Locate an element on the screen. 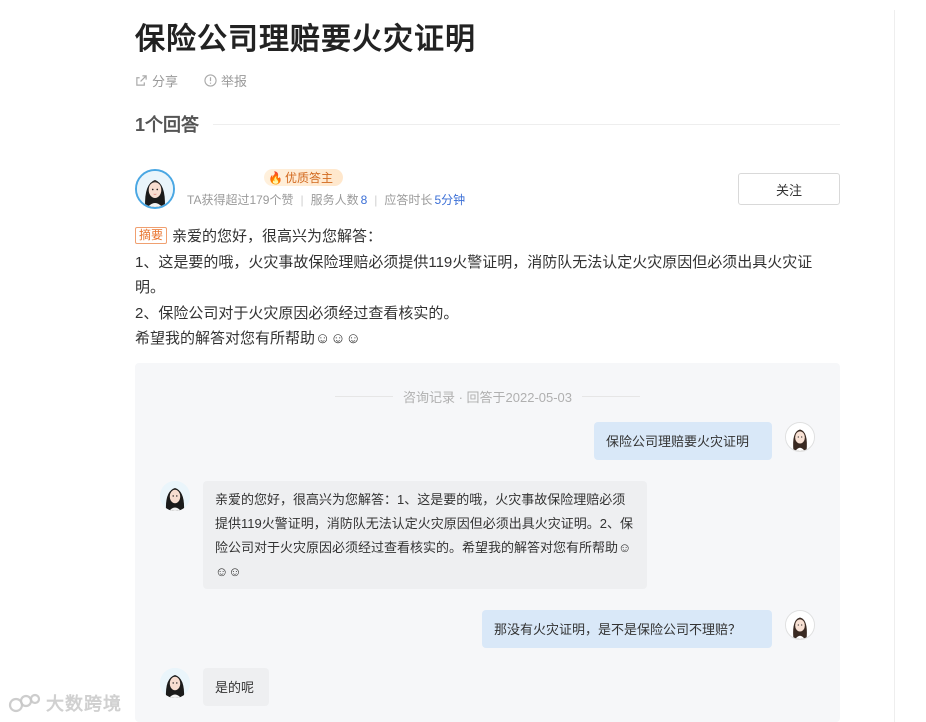 The width and height of the screenshot is (926, 722). served-value: 8 is located at coordinates (364, 199).